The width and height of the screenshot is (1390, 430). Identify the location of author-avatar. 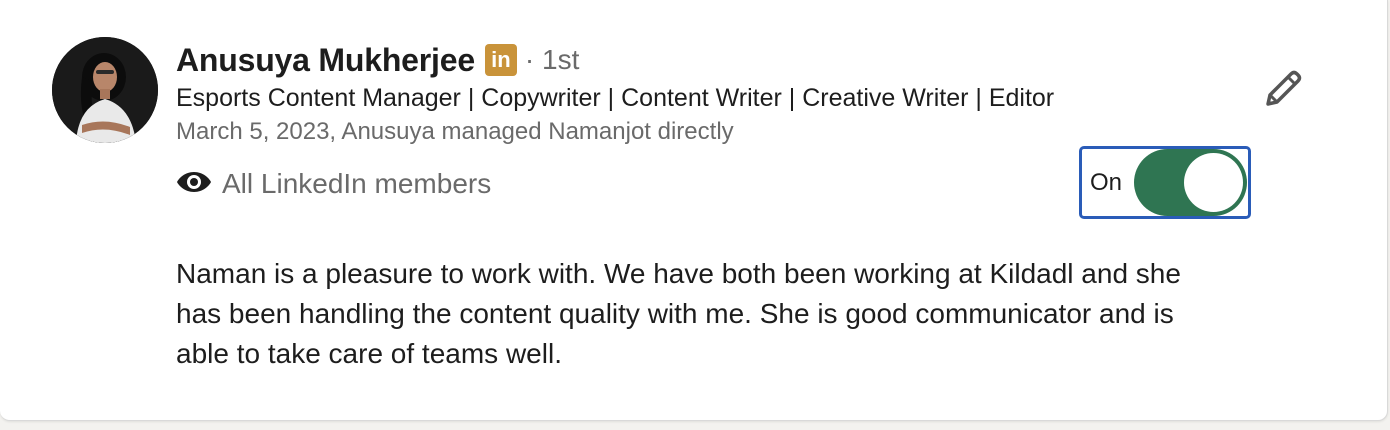
(105, 90).